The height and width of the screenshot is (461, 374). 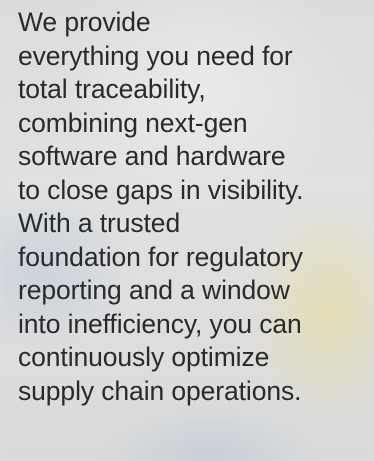 I want to click on paragraph-line: software and hardware, so click(x=152, y=156).